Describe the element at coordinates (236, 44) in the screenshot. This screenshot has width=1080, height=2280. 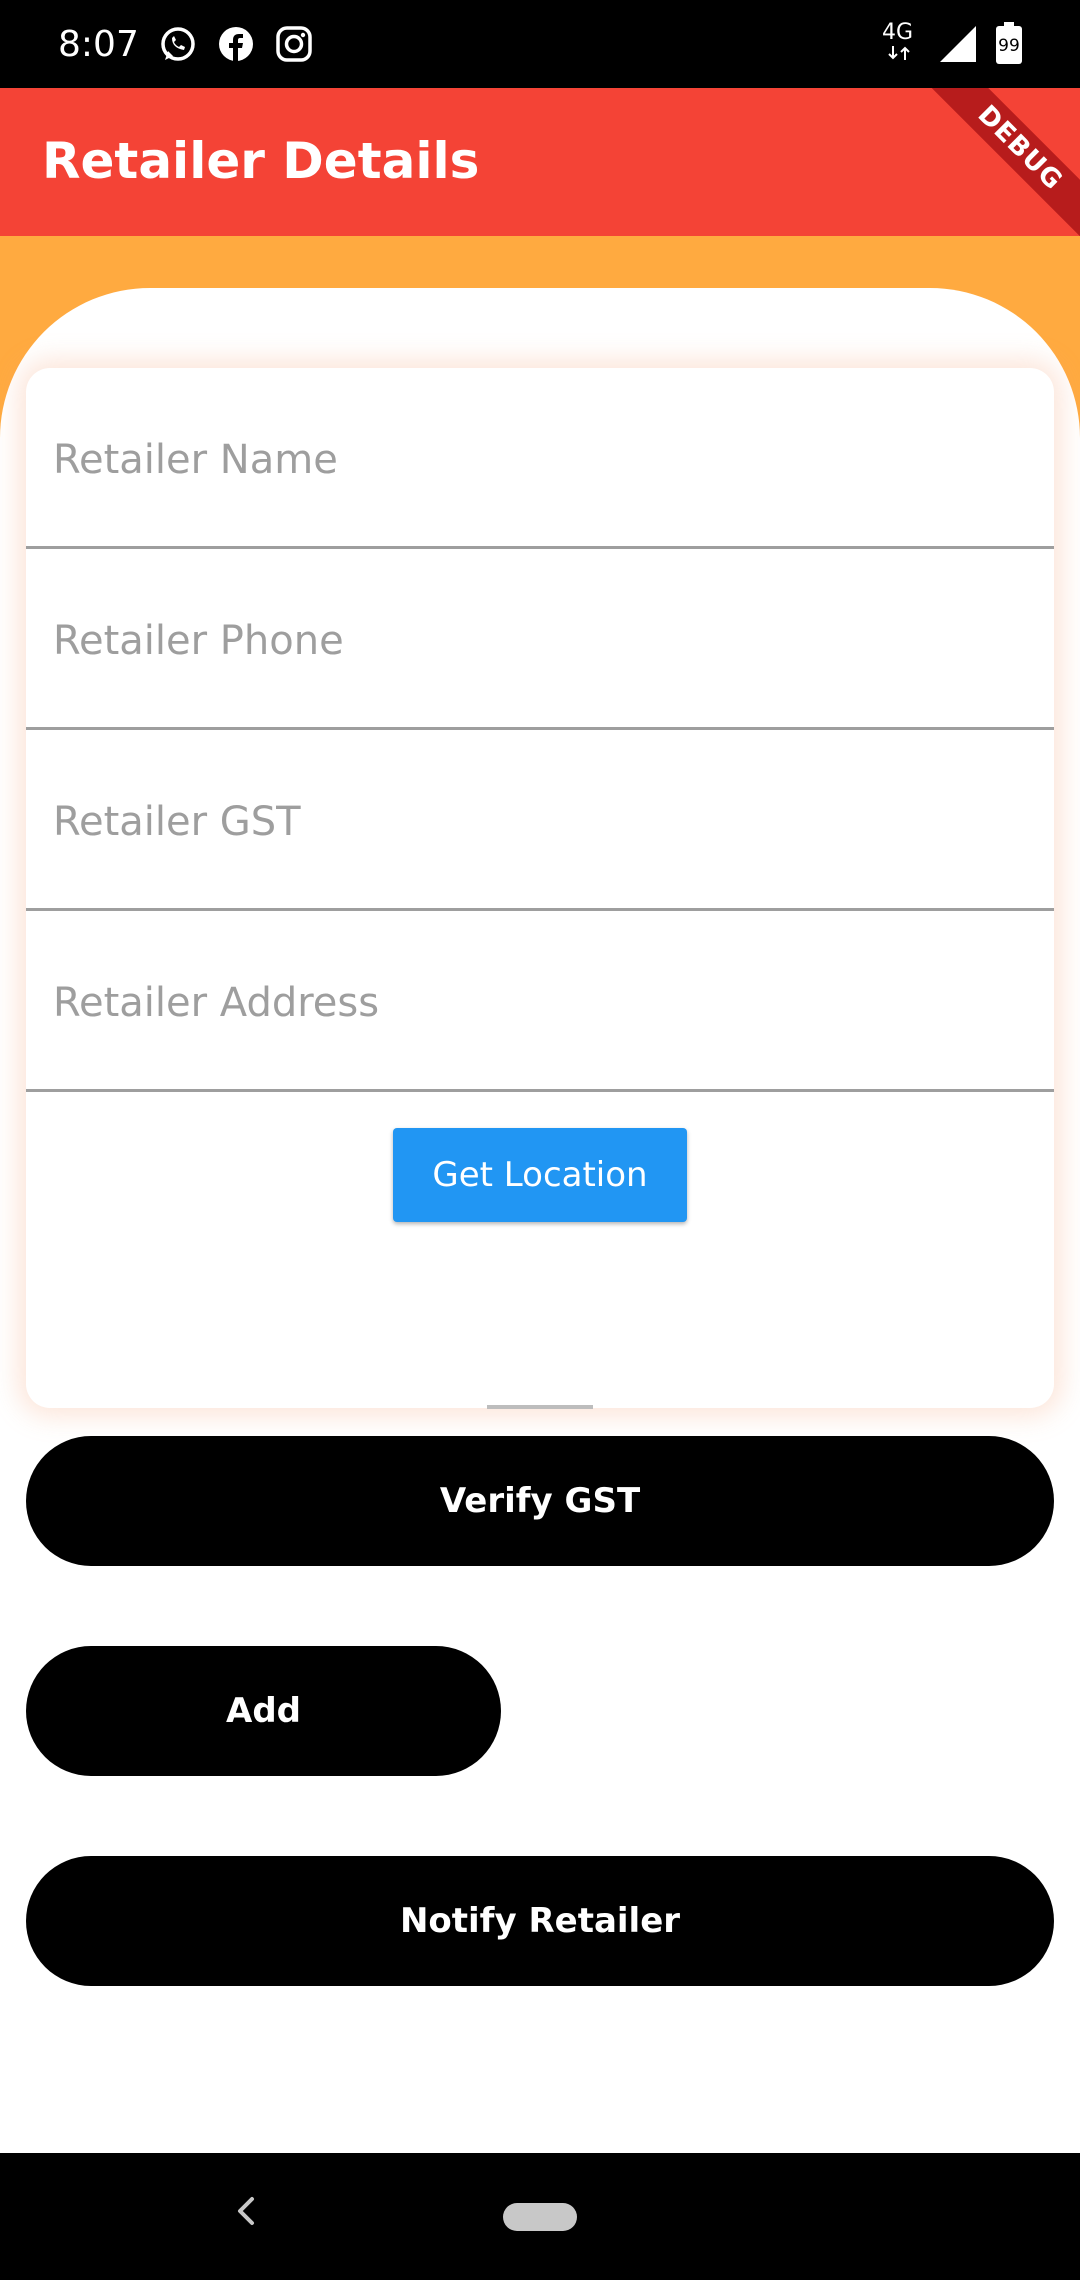
I see `facebook-icon` at that location.